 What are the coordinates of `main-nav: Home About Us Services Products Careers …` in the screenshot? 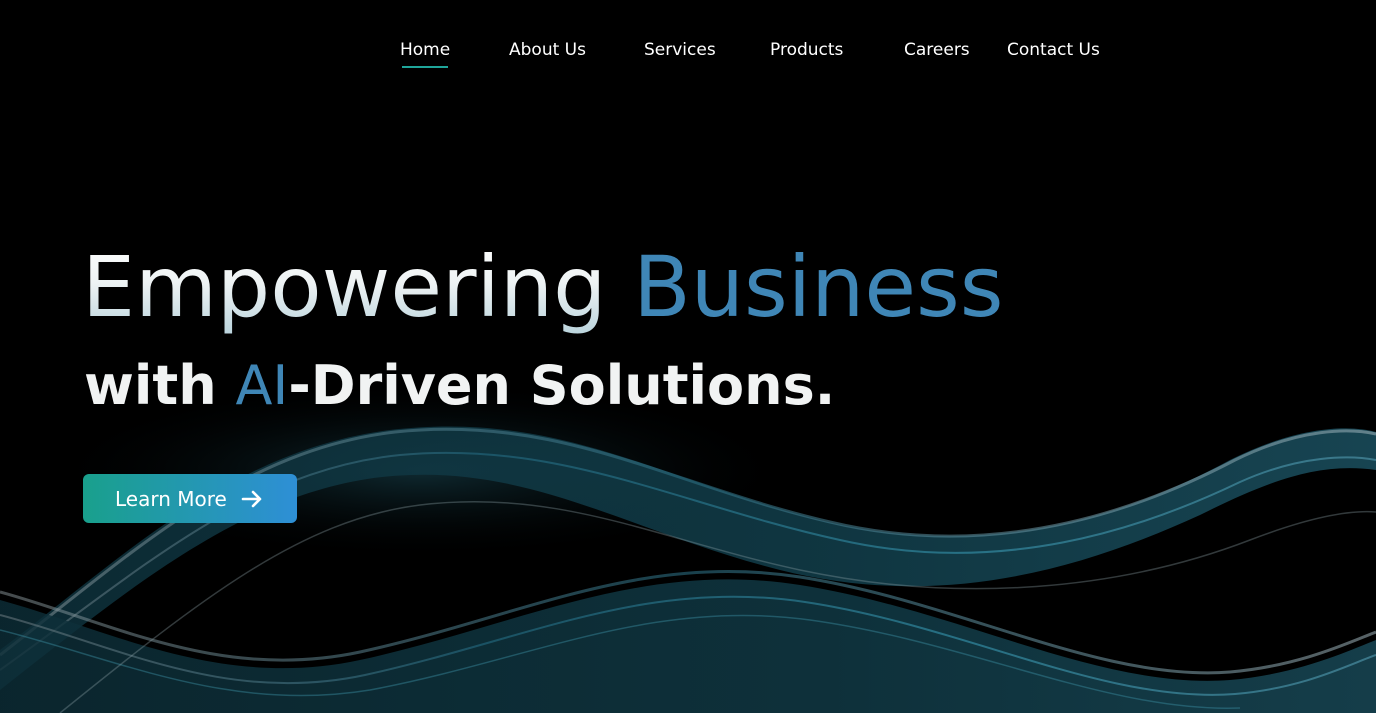 It's located at (688, 54).